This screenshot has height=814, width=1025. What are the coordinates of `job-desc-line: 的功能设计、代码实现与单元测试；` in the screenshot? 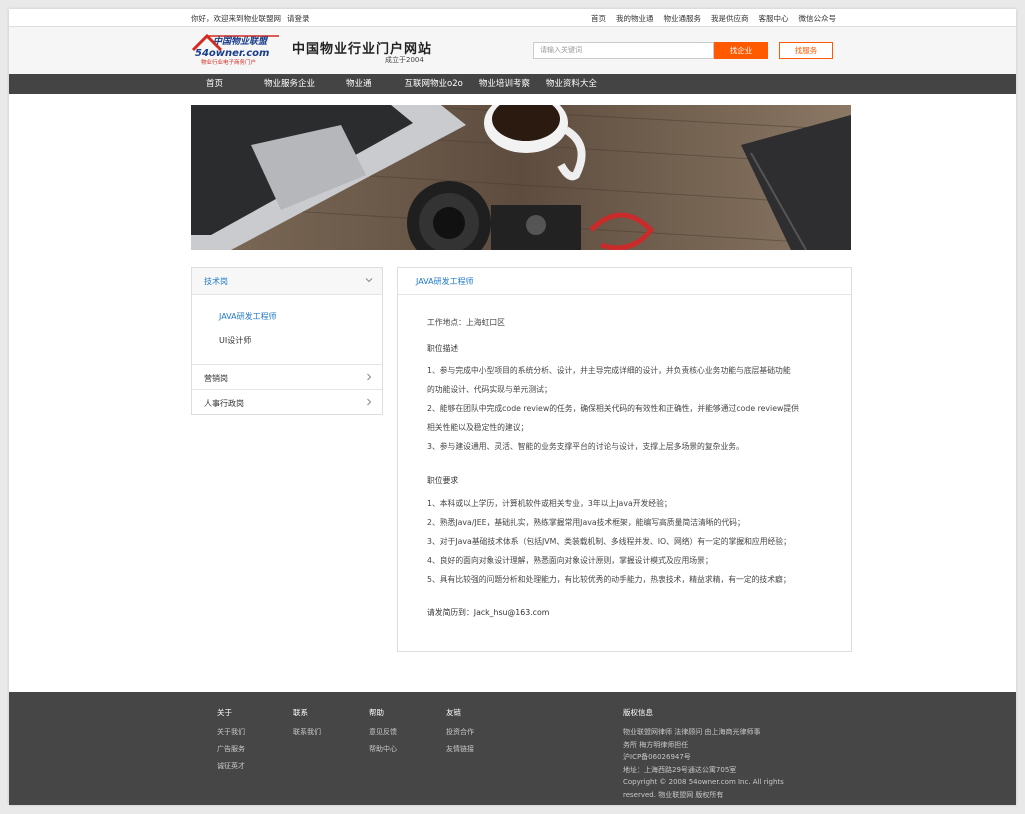 It's located at (489, 389).